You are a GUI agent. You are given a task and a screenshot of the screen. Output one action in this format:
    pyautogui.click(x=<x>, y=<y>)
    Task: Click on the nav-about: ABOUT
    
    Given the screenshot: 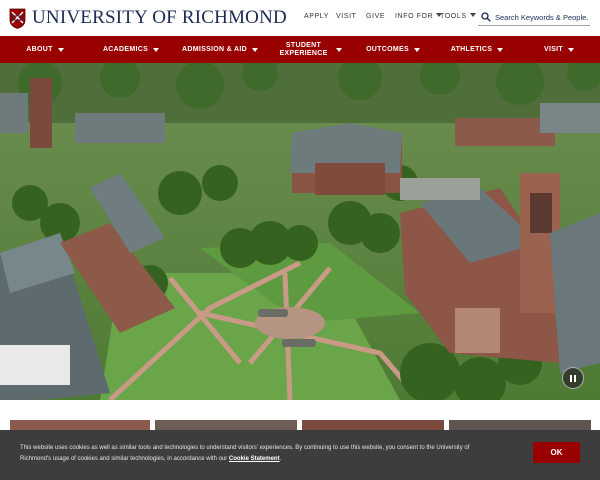 What is the action you would take?
    pyautogui.click(x=45, y=49)
    